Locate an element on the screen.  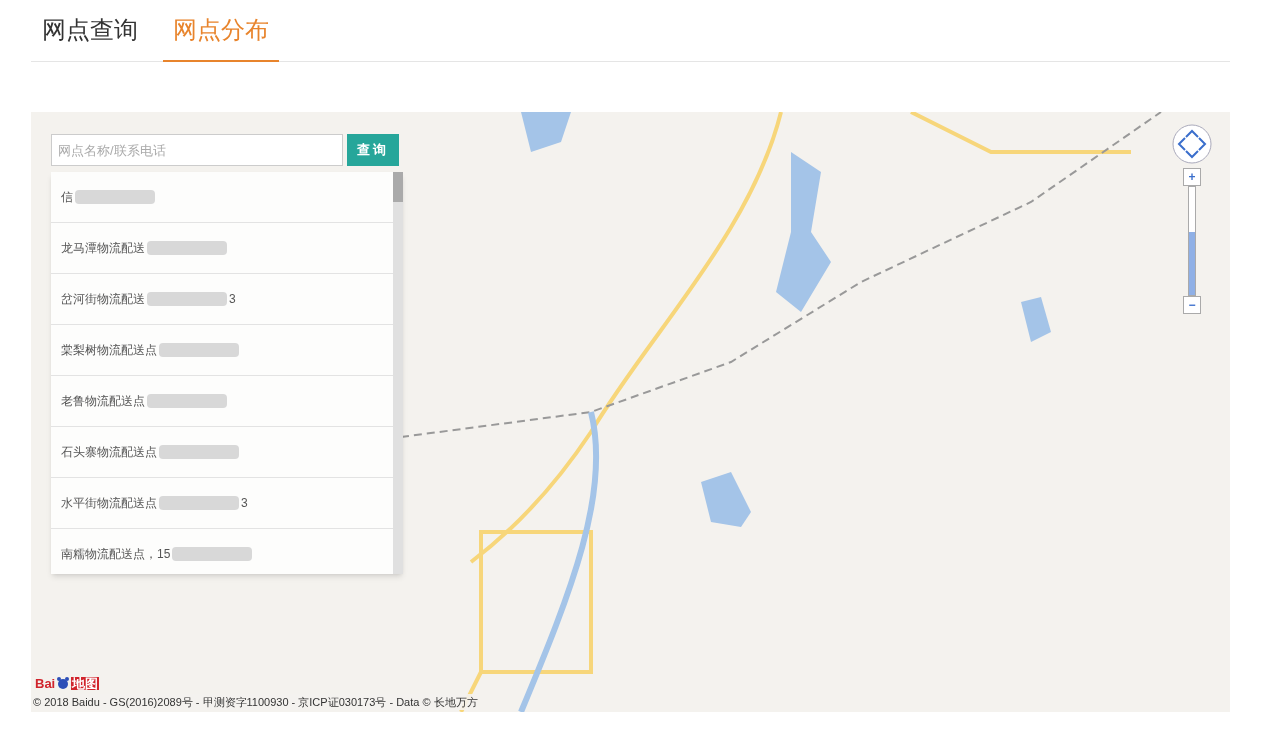
result-item: 石头寨物流配送点 is located at coordinates (222, 452).